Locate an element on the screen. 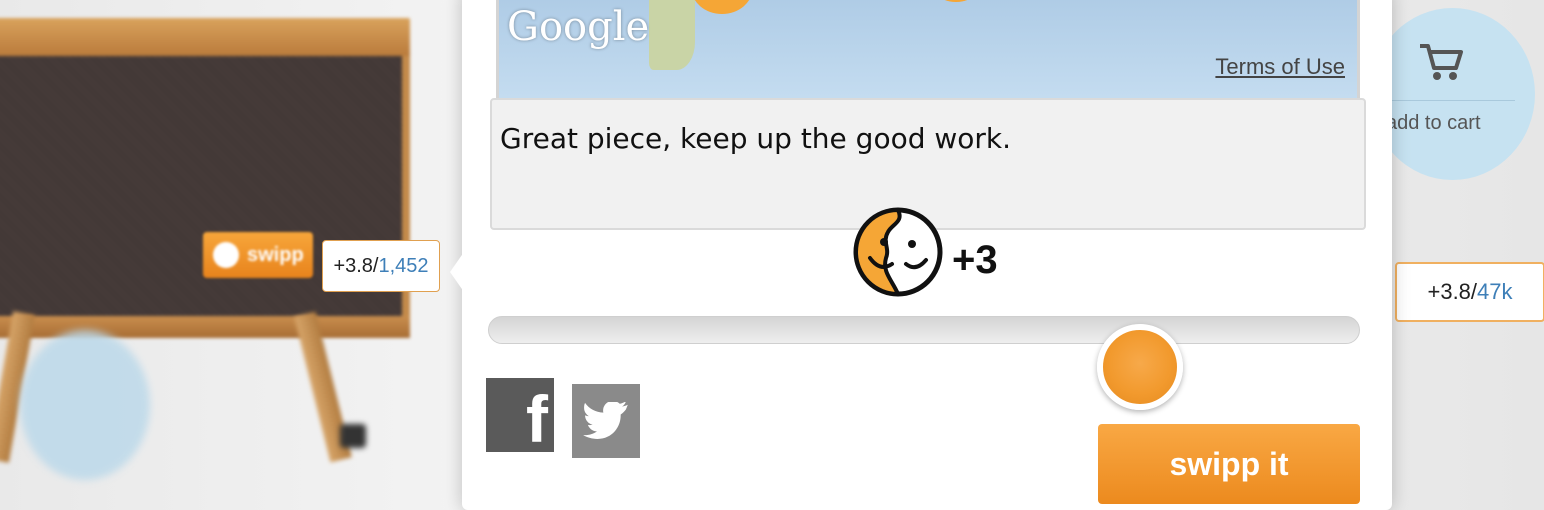 This screenshot has width=1544, height=510. swipp-badge-label: swipp is located at coordinates (275, 254).